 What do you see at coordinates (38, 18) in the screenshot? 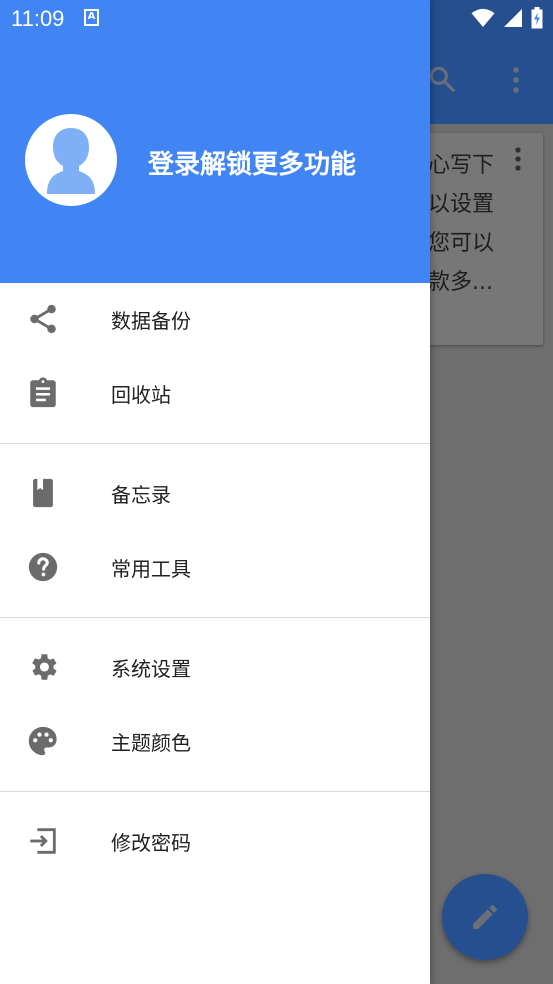
I see `status-time: 11:09` at bounding box center [38, 18].